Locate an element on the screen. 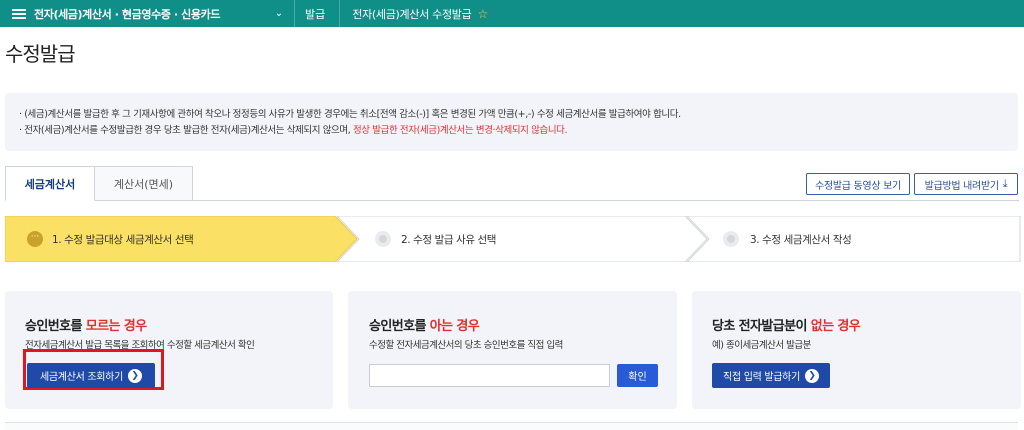  card-none-title: 당초 전자발급분이 없는 경우 is located at coordinates (786, 326).